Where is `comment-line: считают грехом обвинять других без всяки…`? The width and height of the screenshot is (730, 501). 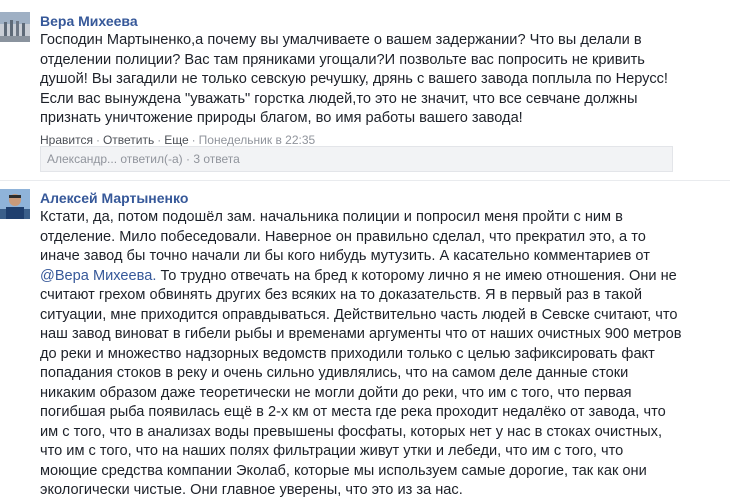 comment-line: считают грехом обвинять других без всяки… is located at coordinates (341, 295).